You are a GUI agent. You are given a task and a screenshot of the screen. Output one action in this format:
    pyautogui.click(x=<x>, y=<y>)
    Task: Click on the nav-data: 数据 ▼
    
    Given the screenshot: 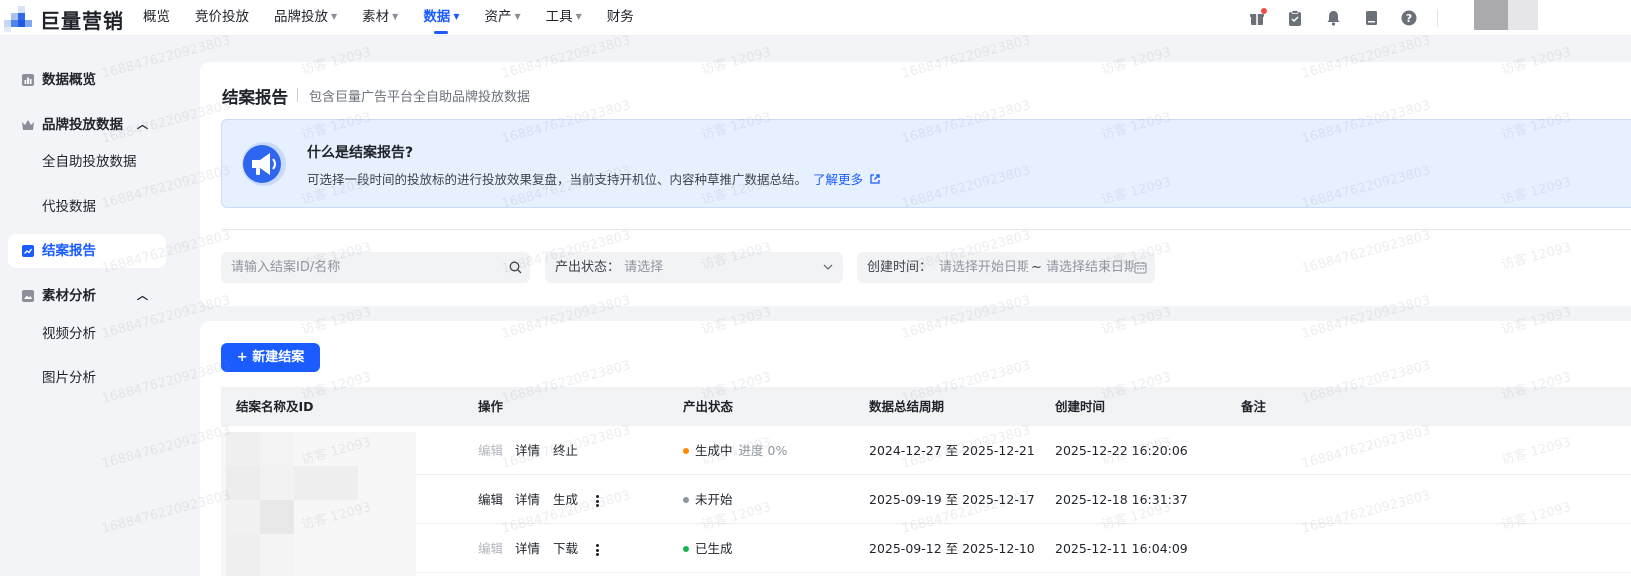 What is the action you would take?
    pyautogui.click(x=441, y=18)
    